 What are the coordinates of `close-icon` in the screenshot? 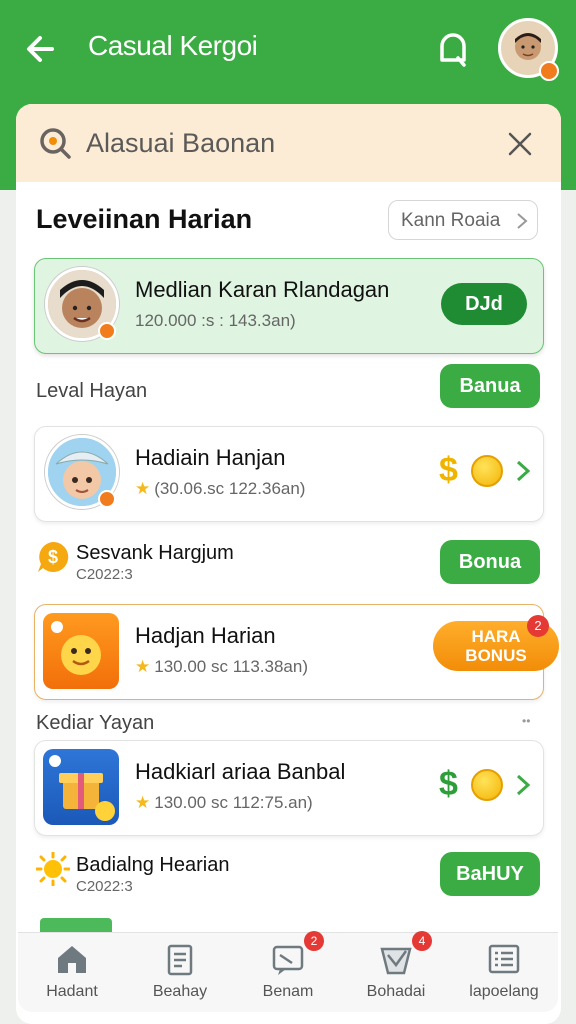 It's located at (520, 144).